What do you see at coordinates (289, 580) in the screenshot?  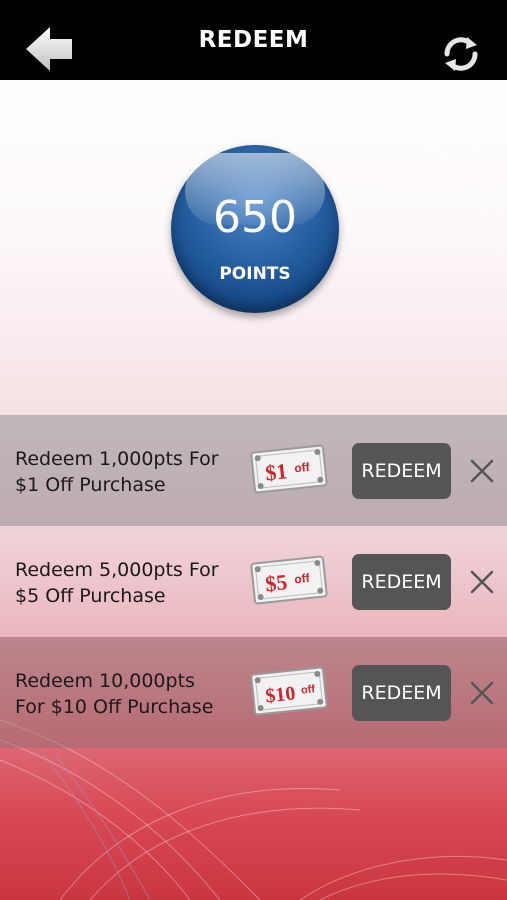 I see `coupon-icon: $5 off` at bounding box center [289, 580].